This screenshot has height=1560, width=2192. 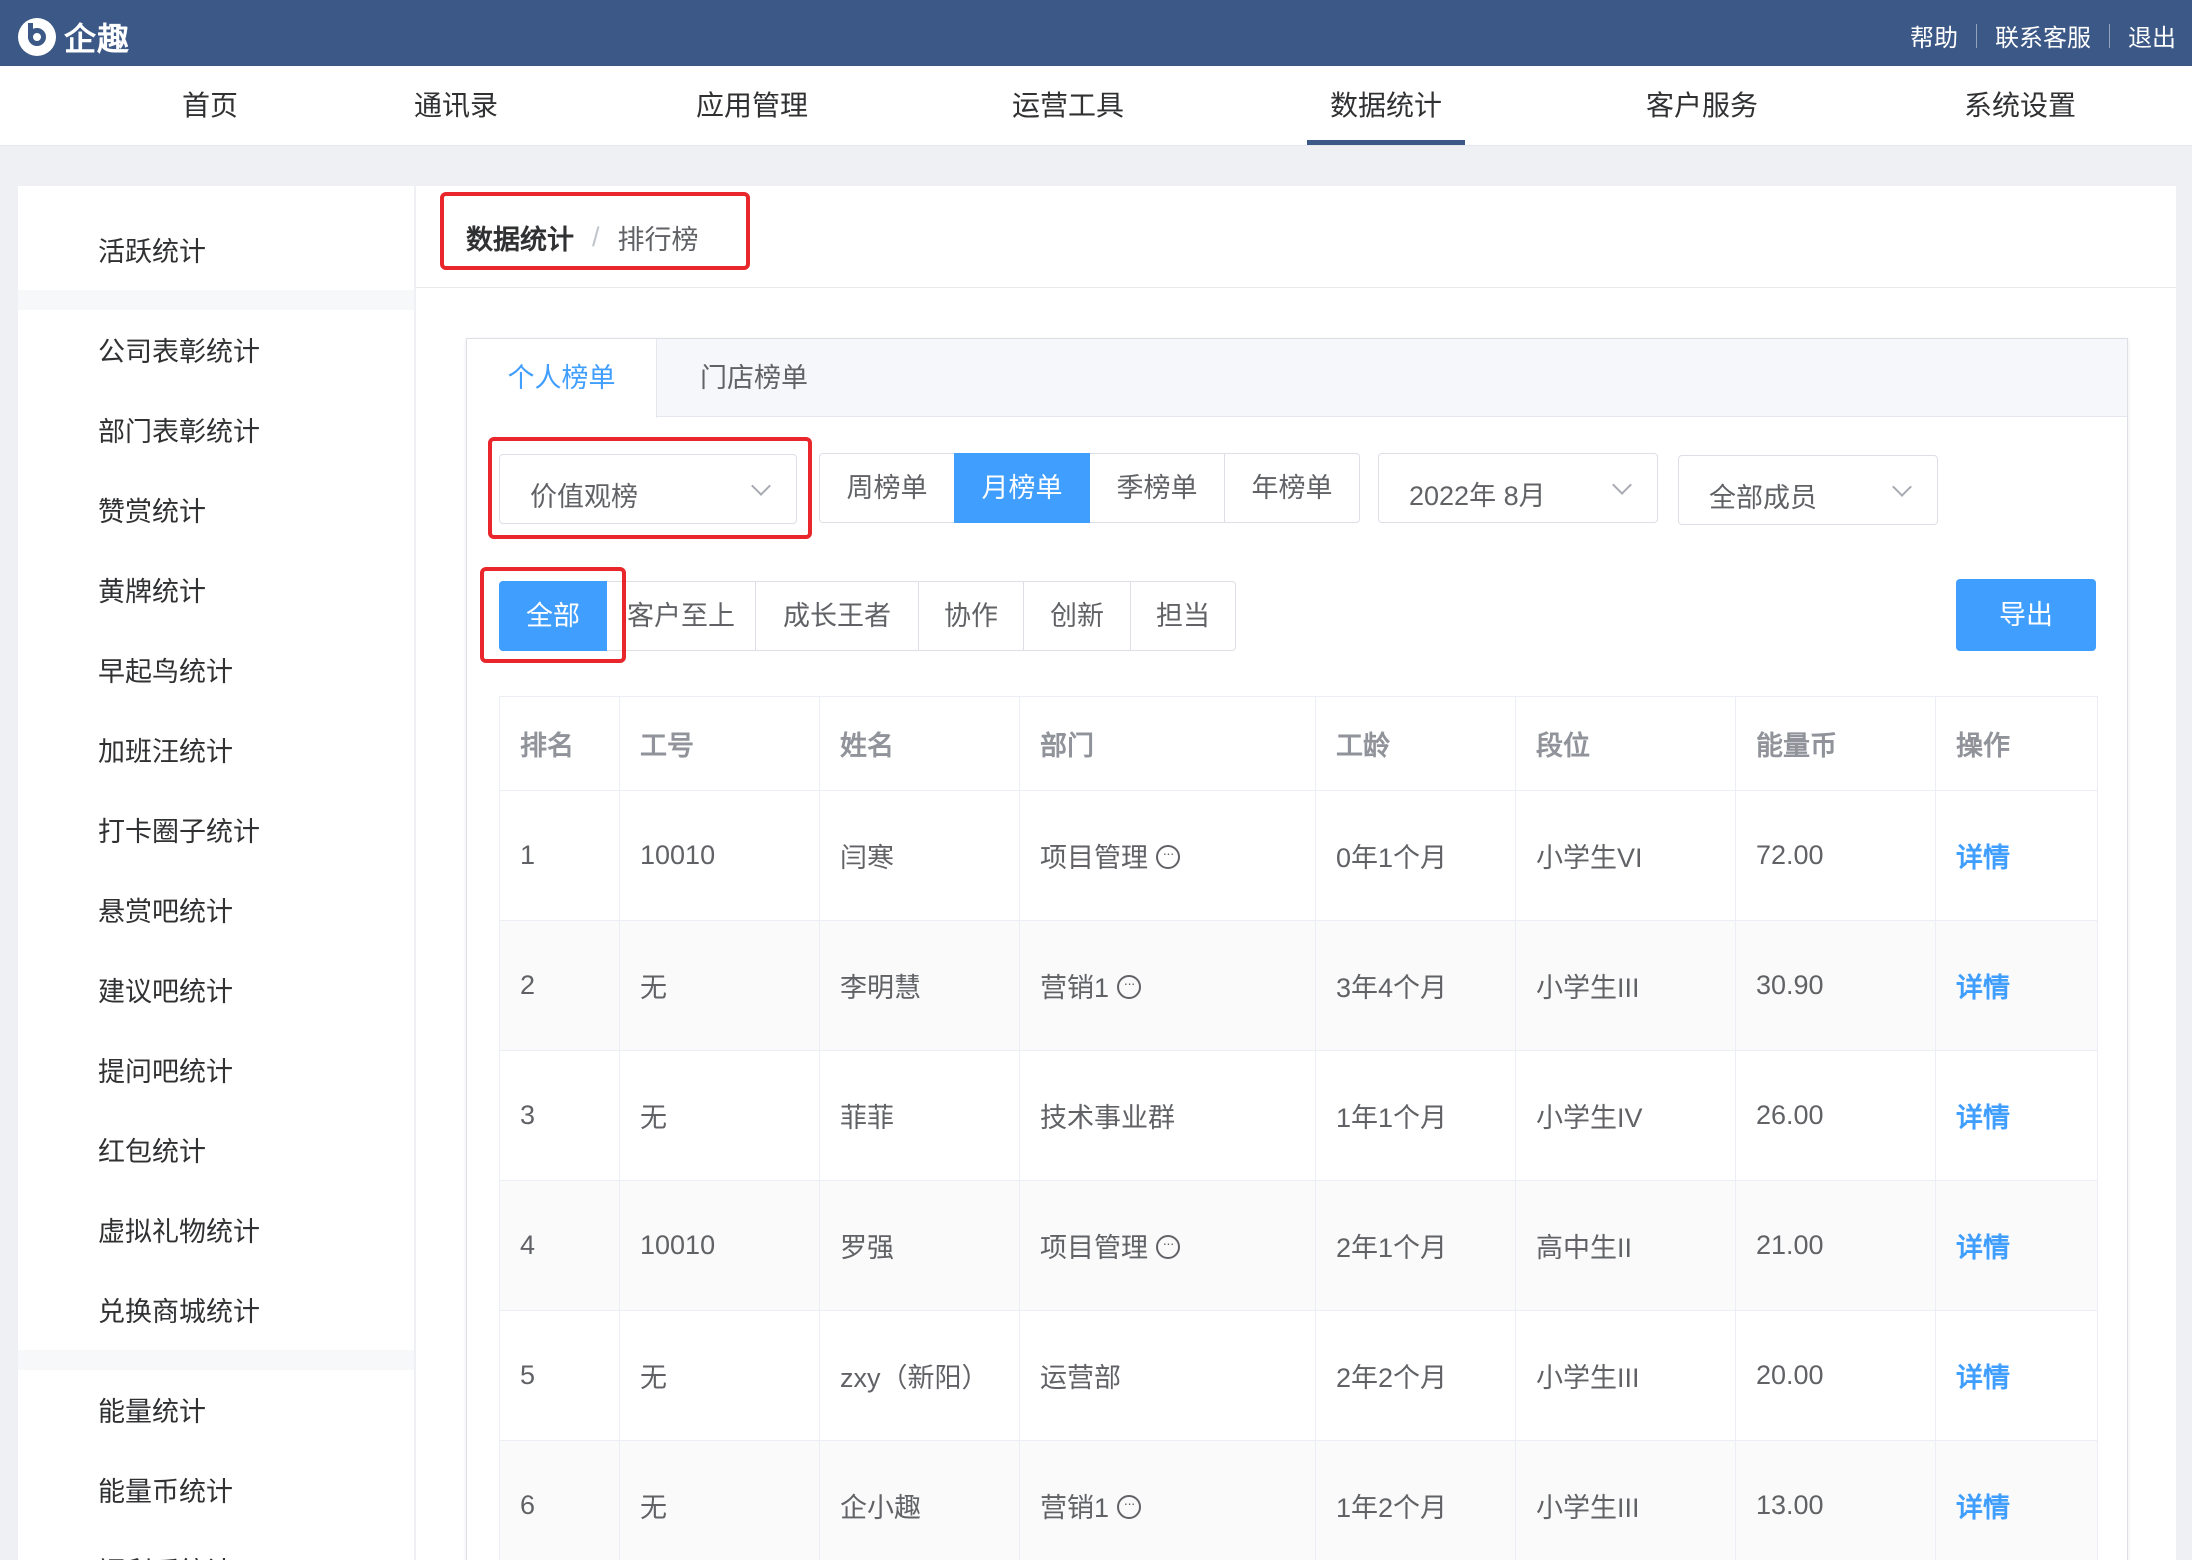 I want to click on tab-store-ranking: 门店榜单, so click(x=754, y=378).